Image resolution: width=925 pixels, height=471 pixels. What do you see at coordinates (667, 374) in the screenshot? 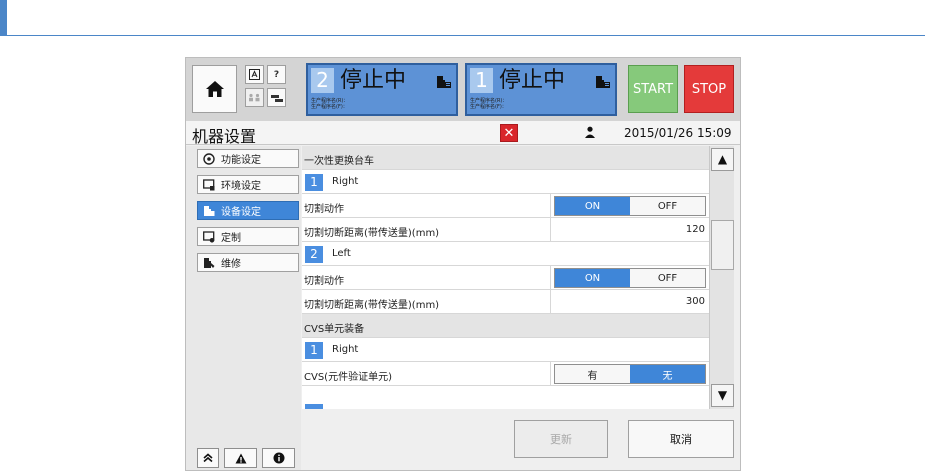
I see `toggle-no-option: 无` at bounding box center [667, 374].